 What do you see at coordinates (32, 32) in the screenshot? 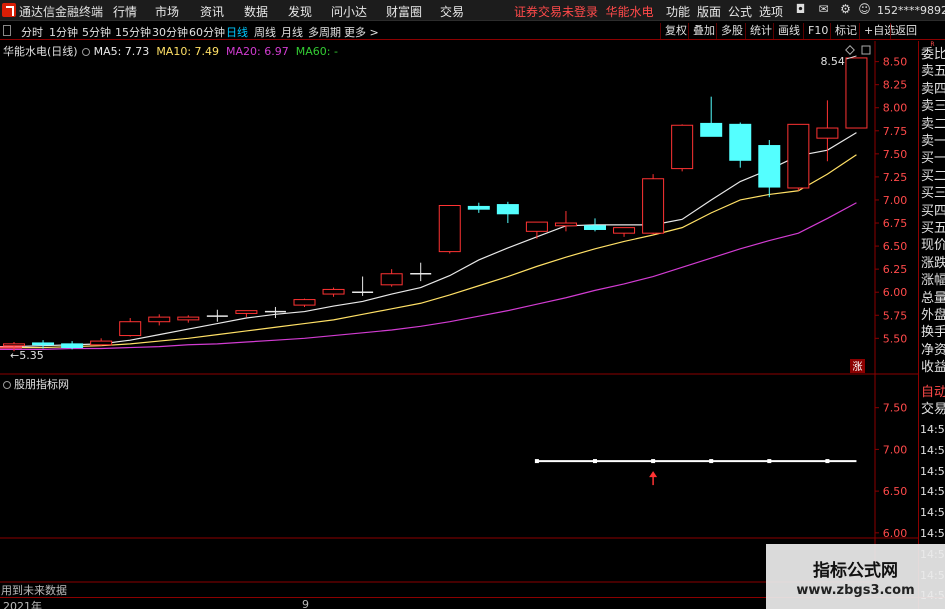
I see `period-fenshi: 分时` at bounding box center [32, 32].